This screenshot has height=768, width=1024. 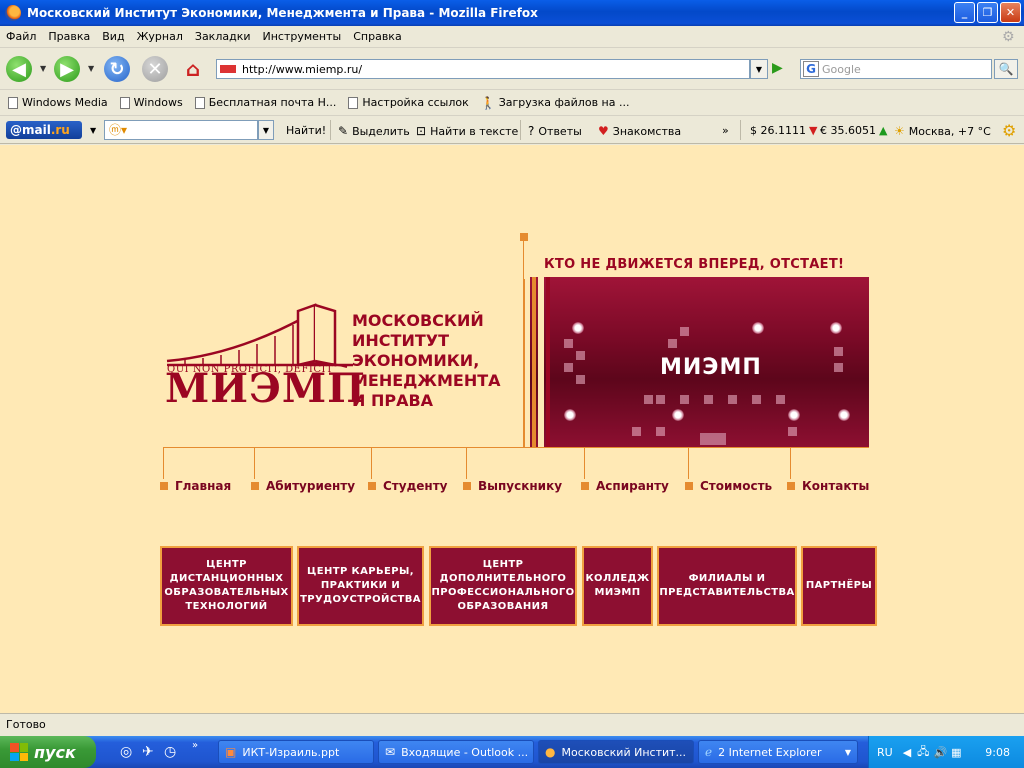 I want to click on nav-graduates: Выпускнику, so click(x=512, y=486).